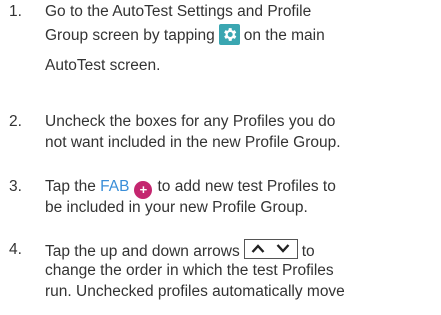 The height and width of the screenshot is (315, 441). I want to click on chevron-up-icon, so click(258, 248).